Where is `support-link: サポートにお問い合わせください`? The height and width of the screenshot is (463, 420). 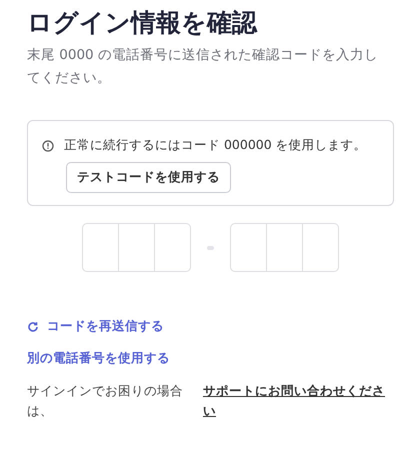
support-link: サポートにお問い合わせください is located at coordinates (298, 401).